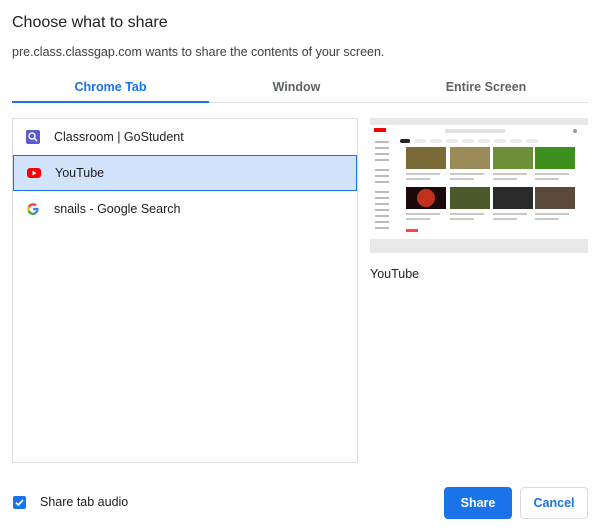  Describe the element at coordinates (478, 503) in the screenshot. I see `share-button: Share` at that location.